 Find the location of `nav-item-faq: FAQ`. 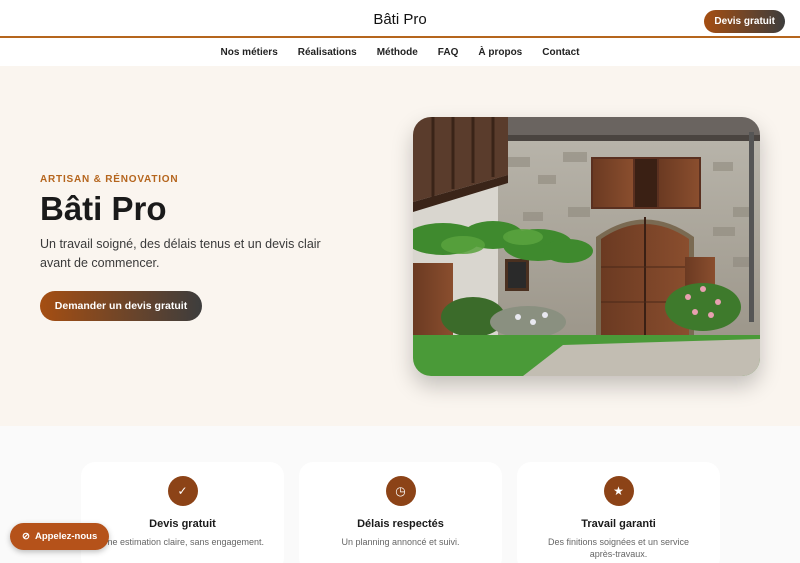

nav-item-faq: FAQ is located at coordinates (448, 52).